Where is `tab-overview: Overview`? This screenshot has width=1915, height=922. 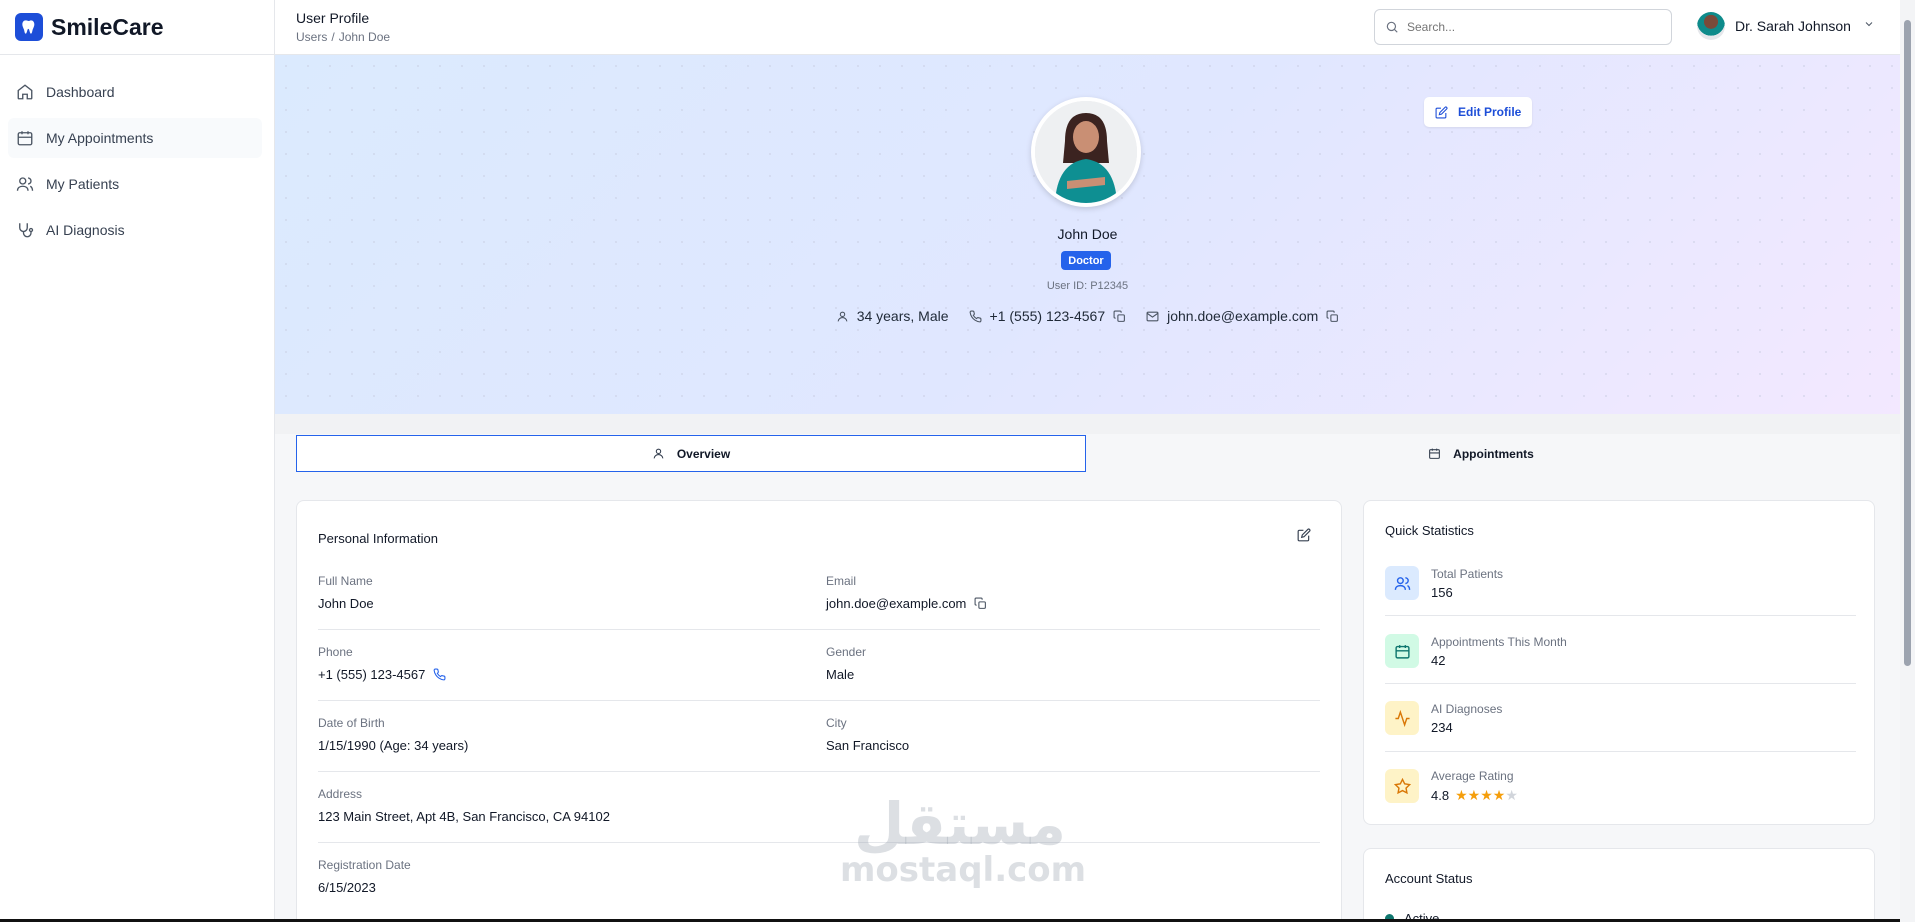 tab-overview: Overview is located at coordinates (691, 453).